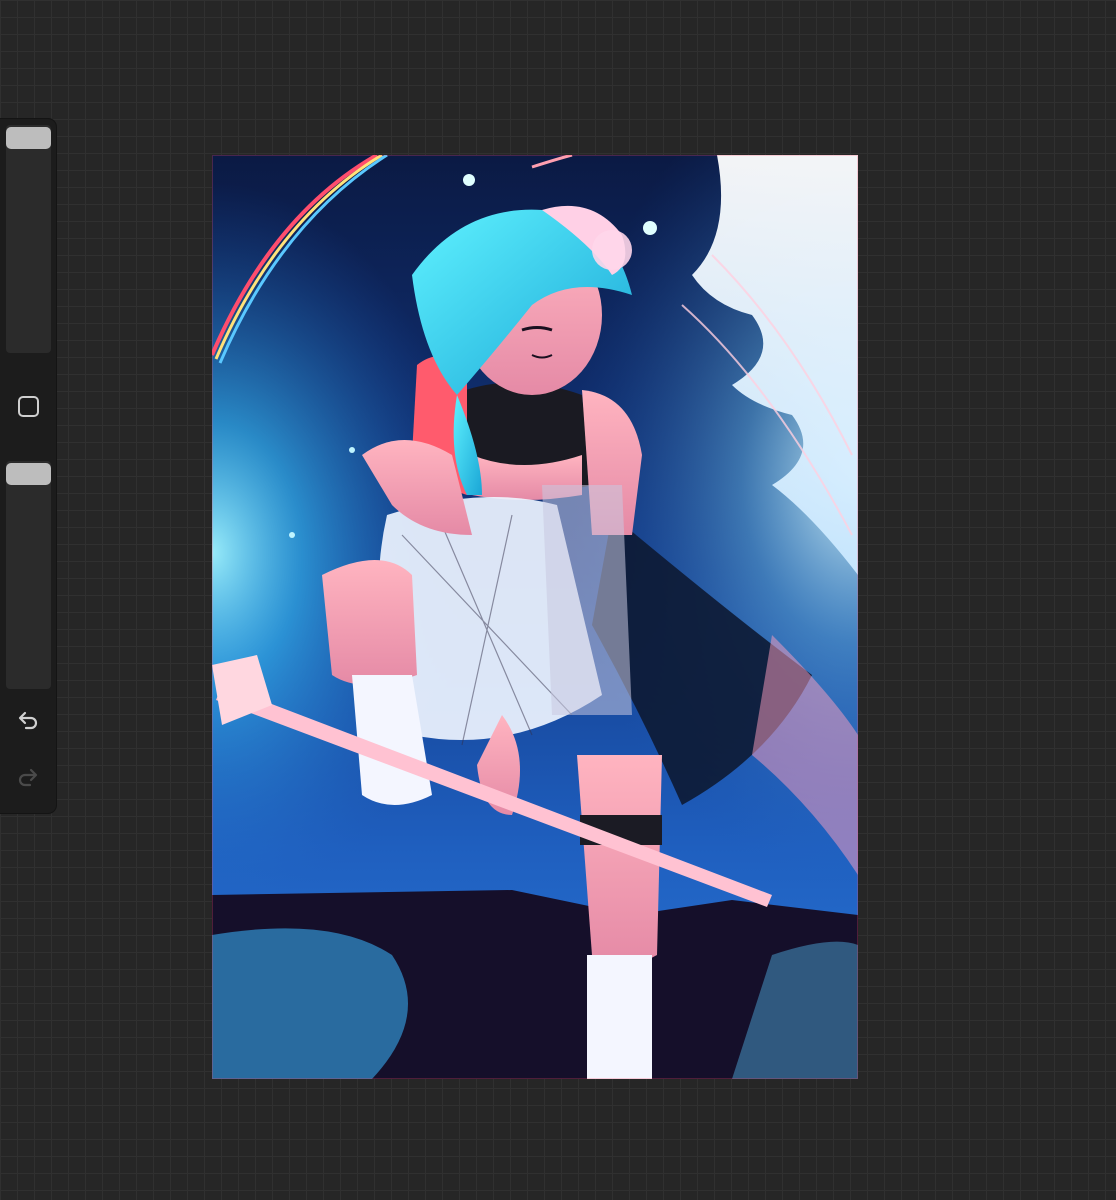 The image size is (1116, 1200). I want to click on brush-size-slider, so click(28, 239).